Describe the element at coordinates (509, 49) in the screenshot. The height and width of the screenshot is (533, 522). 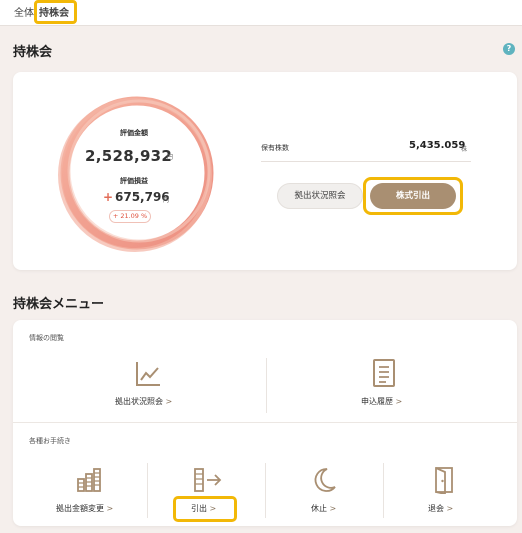
I see `help-icon: ?` at that location.